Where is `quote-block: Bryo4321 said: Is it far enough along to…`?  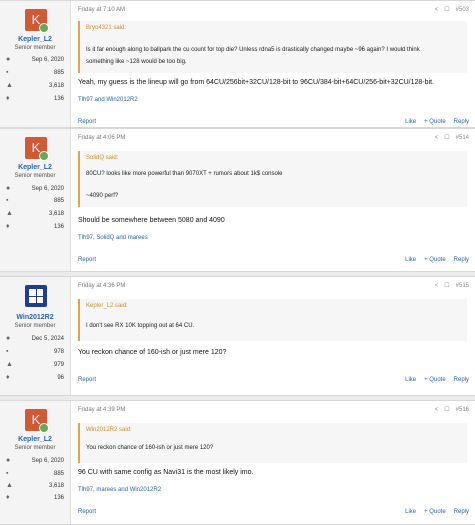 quote-block: Bryo4321 said: Is it far enough along to… is located at coordinates (272, 47).